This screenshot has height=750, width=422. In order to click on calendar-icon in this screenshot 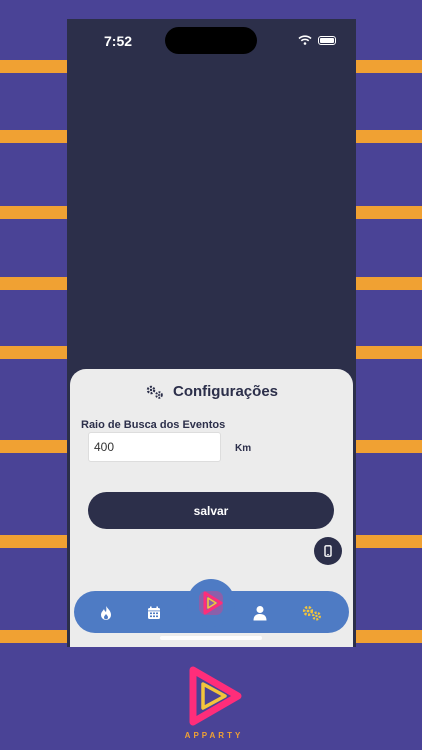, I will do `click(154, 612)`.